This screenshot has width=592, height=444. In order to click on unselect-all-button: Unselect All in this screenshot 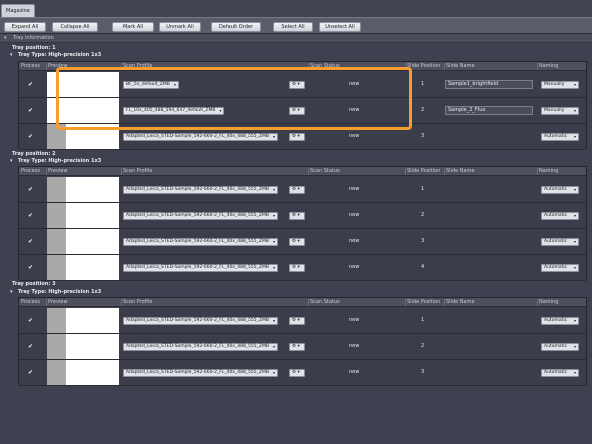, I will do `click(340, 27)`.